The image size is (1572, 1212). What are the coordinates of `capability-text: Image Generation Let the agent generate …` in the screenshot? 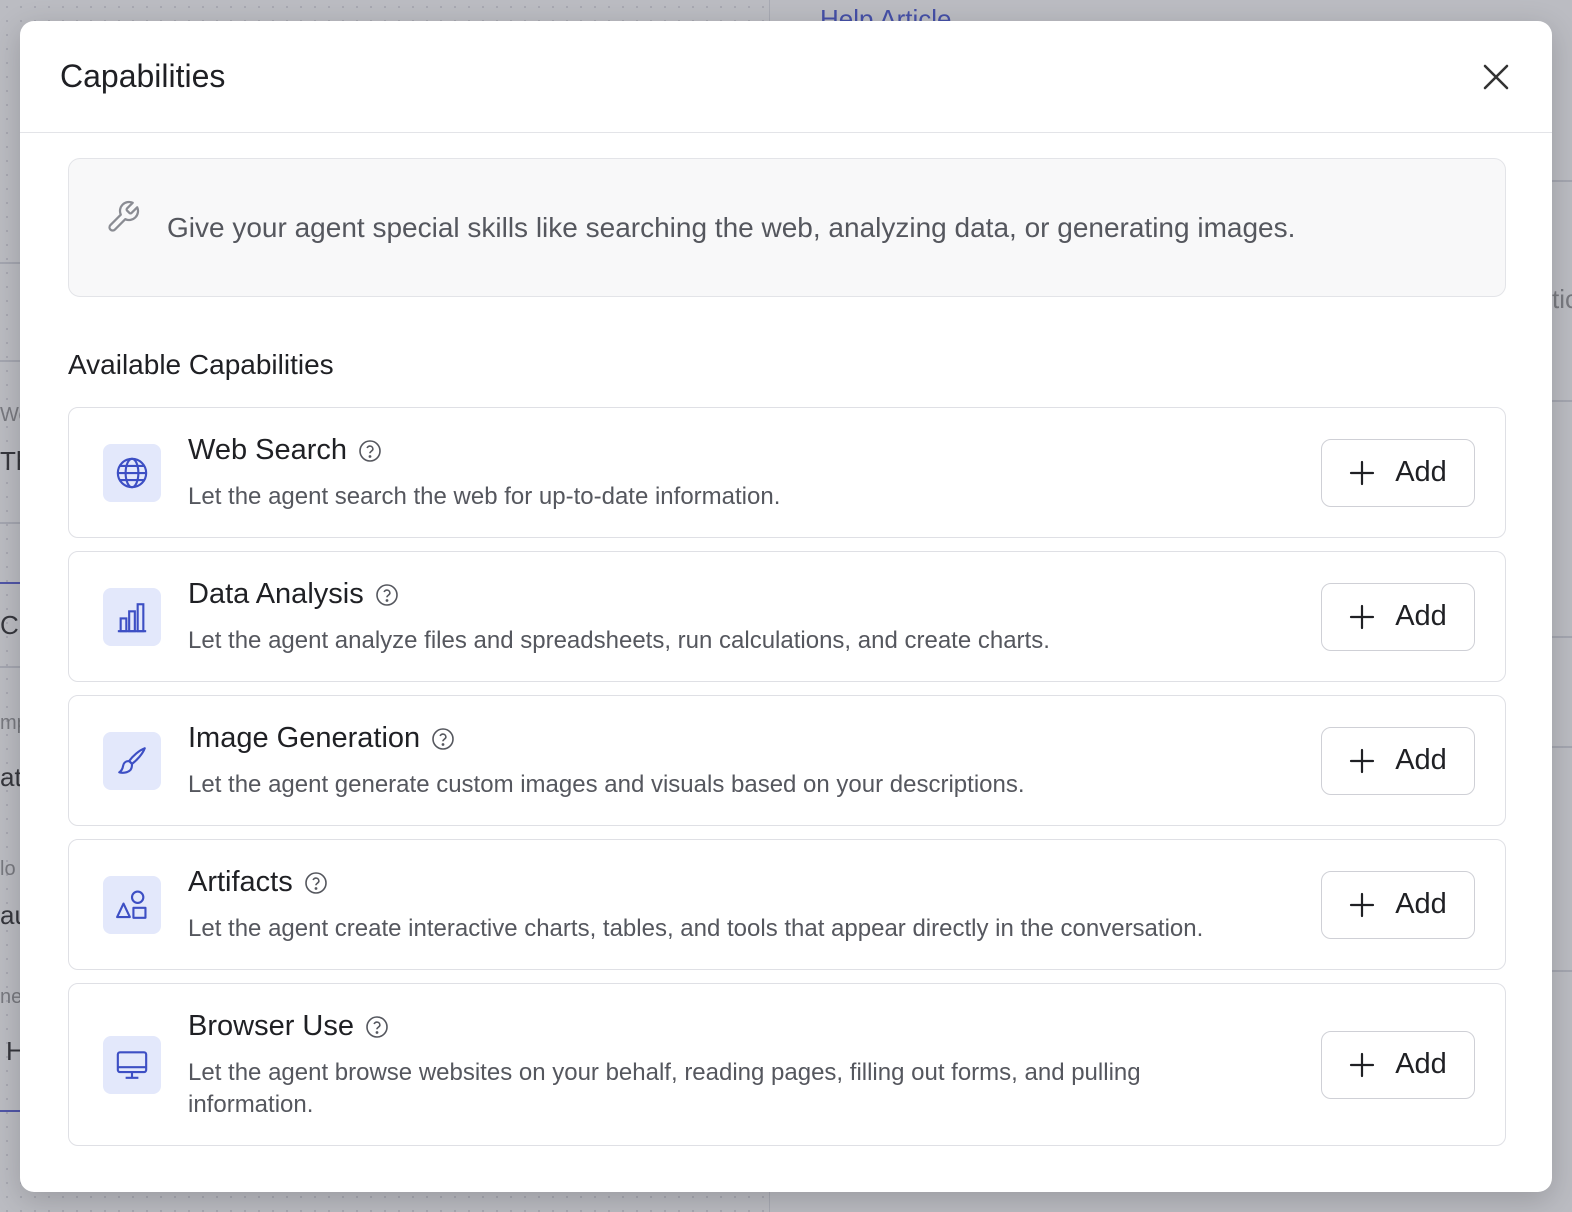 It's located at (754, 760).